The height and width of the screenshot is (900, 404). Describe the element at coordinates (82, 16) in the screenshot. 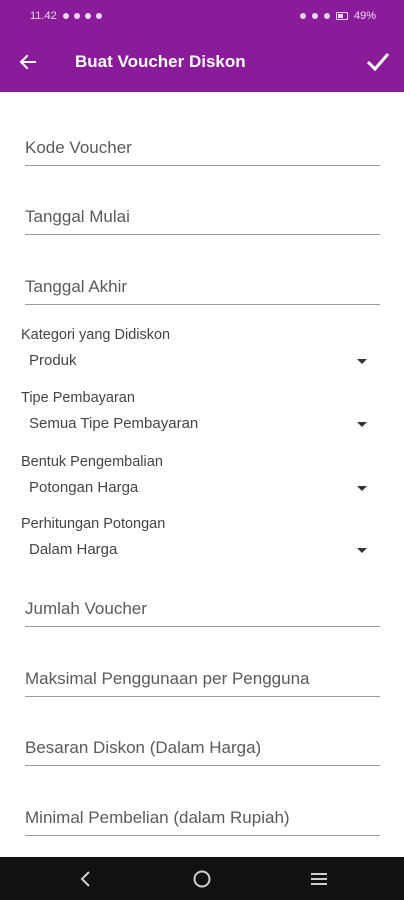

I see `notification-icons` at that location.